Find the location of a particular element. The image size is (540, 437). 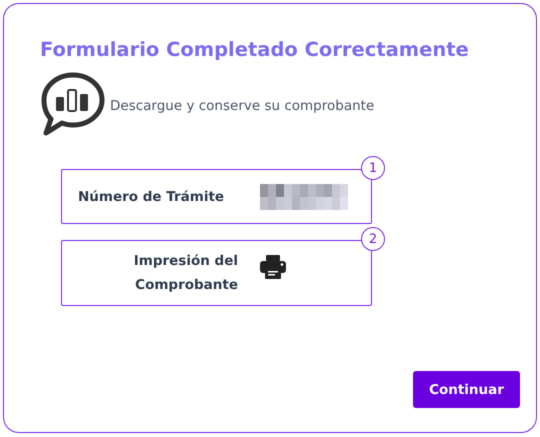

chat-bubble-chart-icon is located at coordinates (73, 104).